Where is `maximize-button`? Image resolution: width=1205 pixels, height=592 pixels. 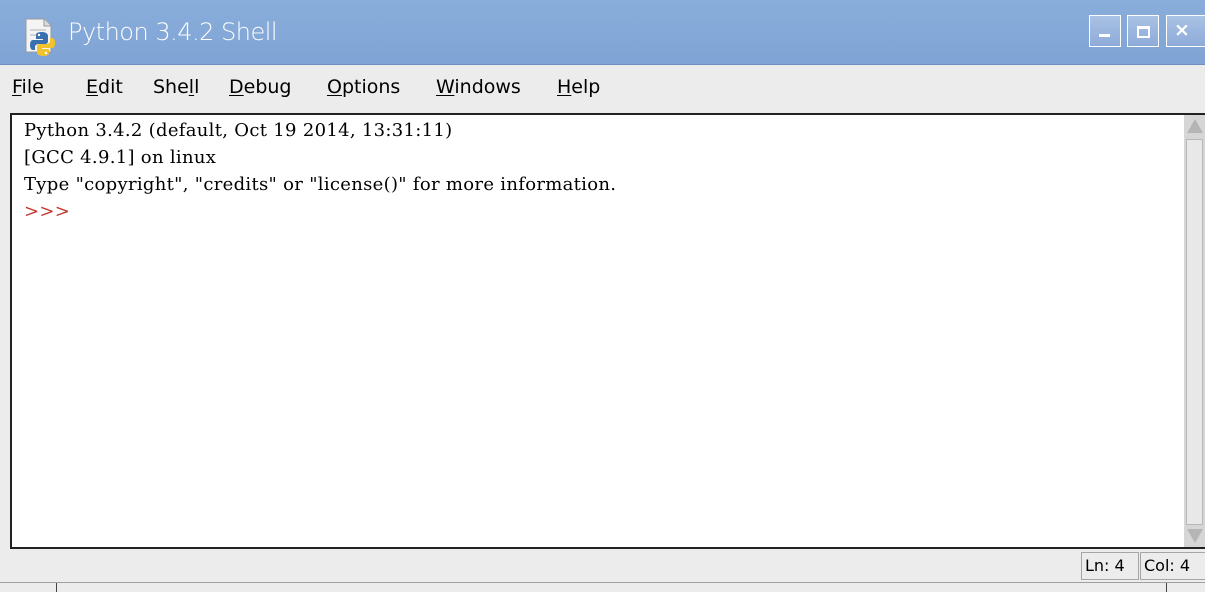 maximize-button is located at coordinates (1143, 31).